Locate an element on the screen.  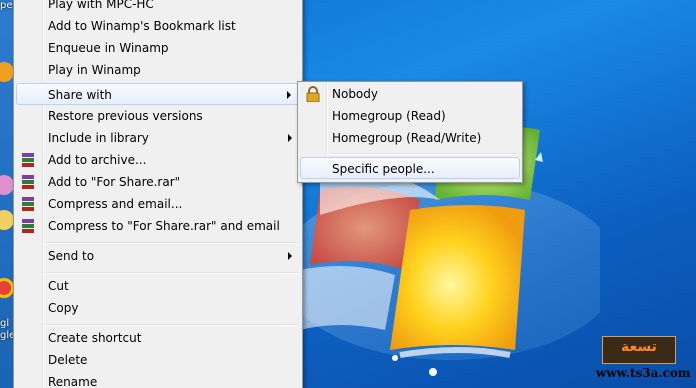
menu-item-label: Delete is located at coordinates (68, 360).